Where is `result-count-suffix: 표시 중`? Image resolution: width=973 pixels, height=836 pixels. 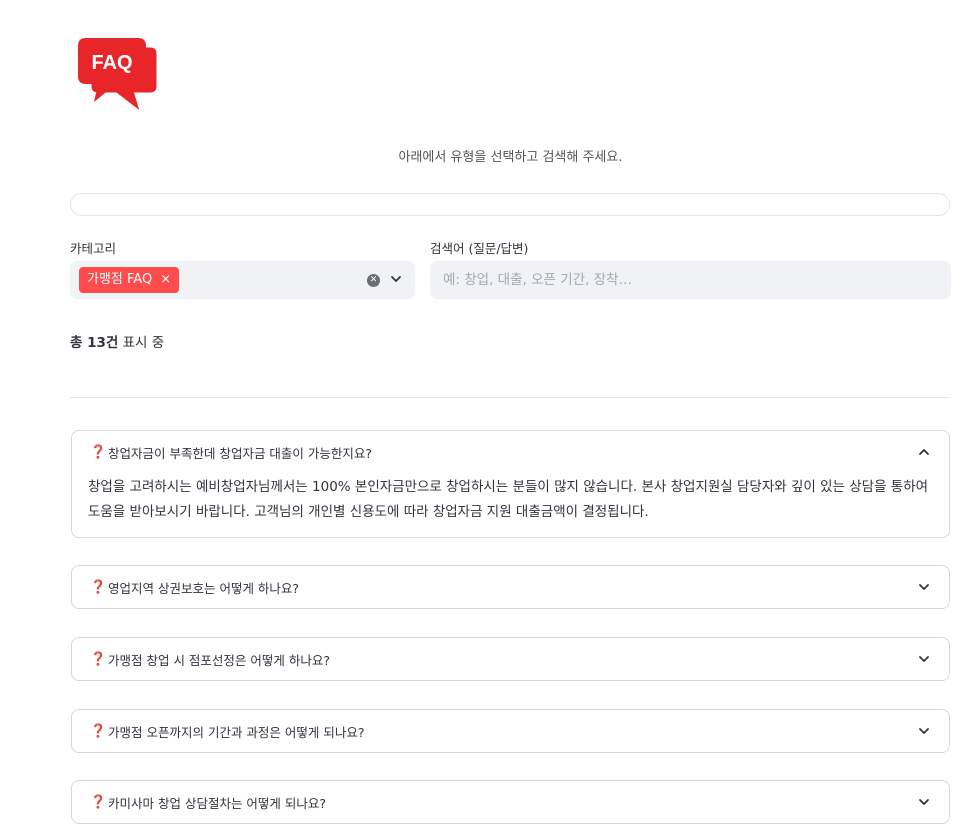 result-count-suffix: 표시 중 is located at coordinates (141, 343).